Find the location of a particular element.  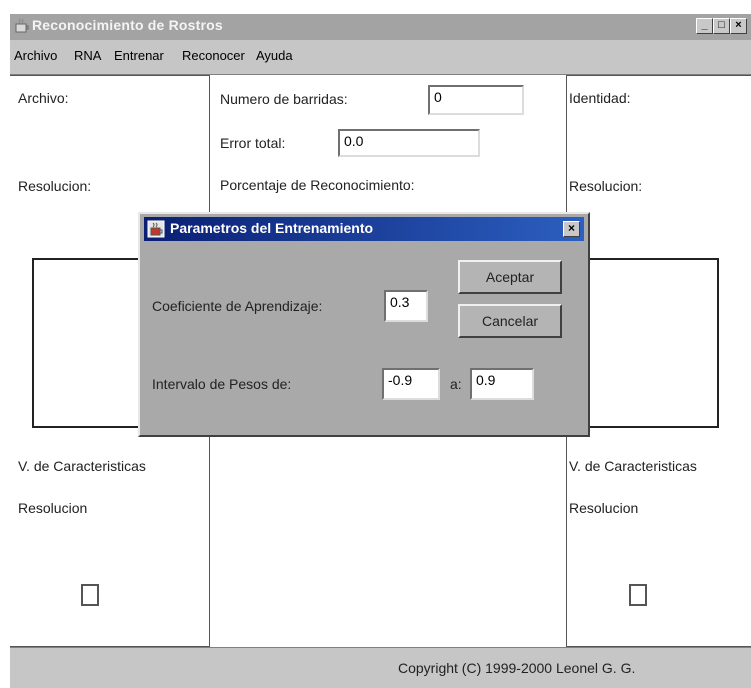

menu-archivo: Archivo is located at coordinates (35, 55).